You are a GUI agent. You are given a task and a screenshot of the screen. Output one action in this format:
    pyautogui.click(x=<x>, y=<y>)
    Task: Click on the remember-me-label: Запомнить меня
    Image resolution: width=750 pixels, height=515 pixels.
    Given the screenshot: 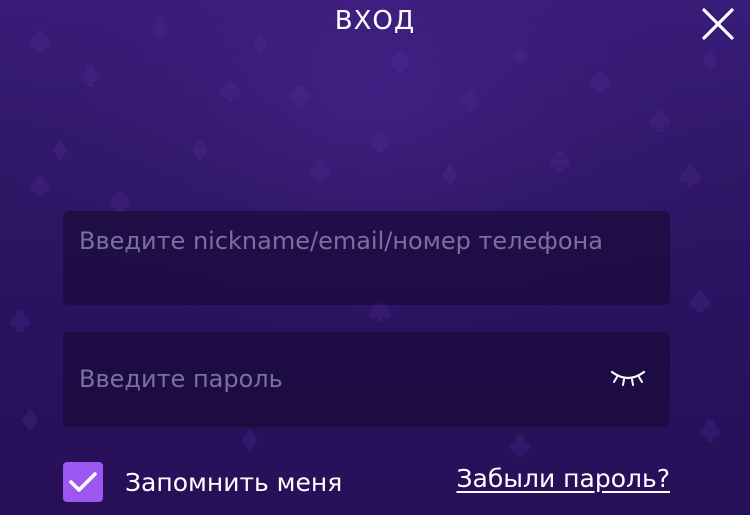 What is the action you would take?
    pyautogui.click(x=234, y=482)
    